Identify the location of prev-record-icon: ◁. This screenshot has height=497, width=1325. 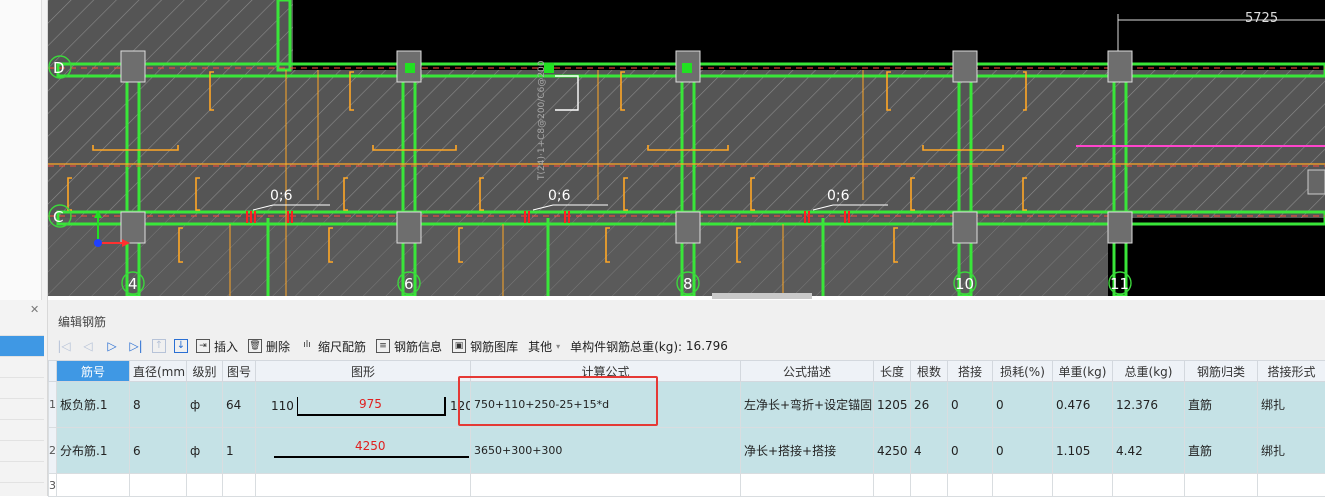
(88, 346).